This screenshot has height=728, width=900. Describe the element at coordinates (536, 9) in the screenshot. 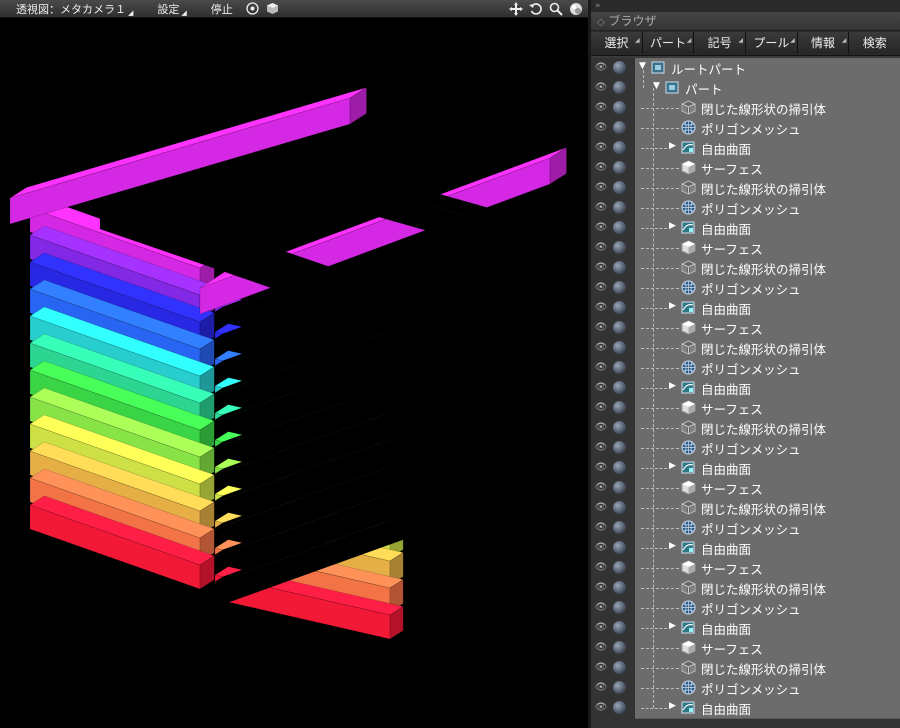

I see `rotate-icon` at that location.